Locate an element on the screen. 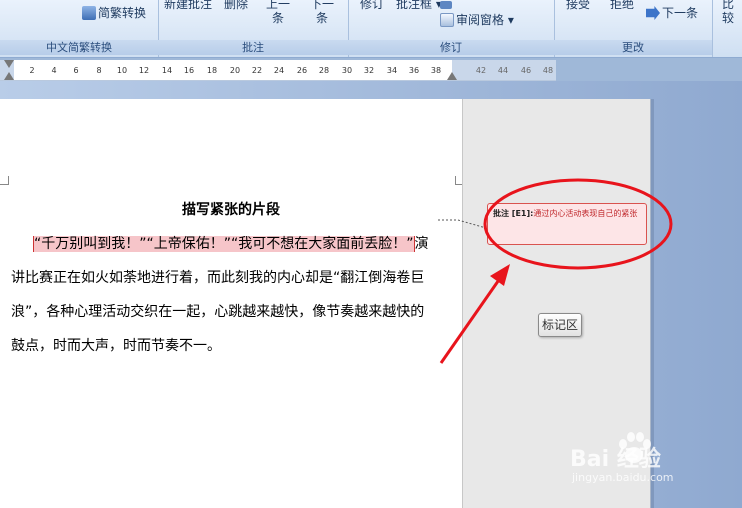 Image resolution: width=742 pixels, height=508 pixels. watermark: Bai 经验 jingyan.baidu.com is located at coordinates (655, 459).